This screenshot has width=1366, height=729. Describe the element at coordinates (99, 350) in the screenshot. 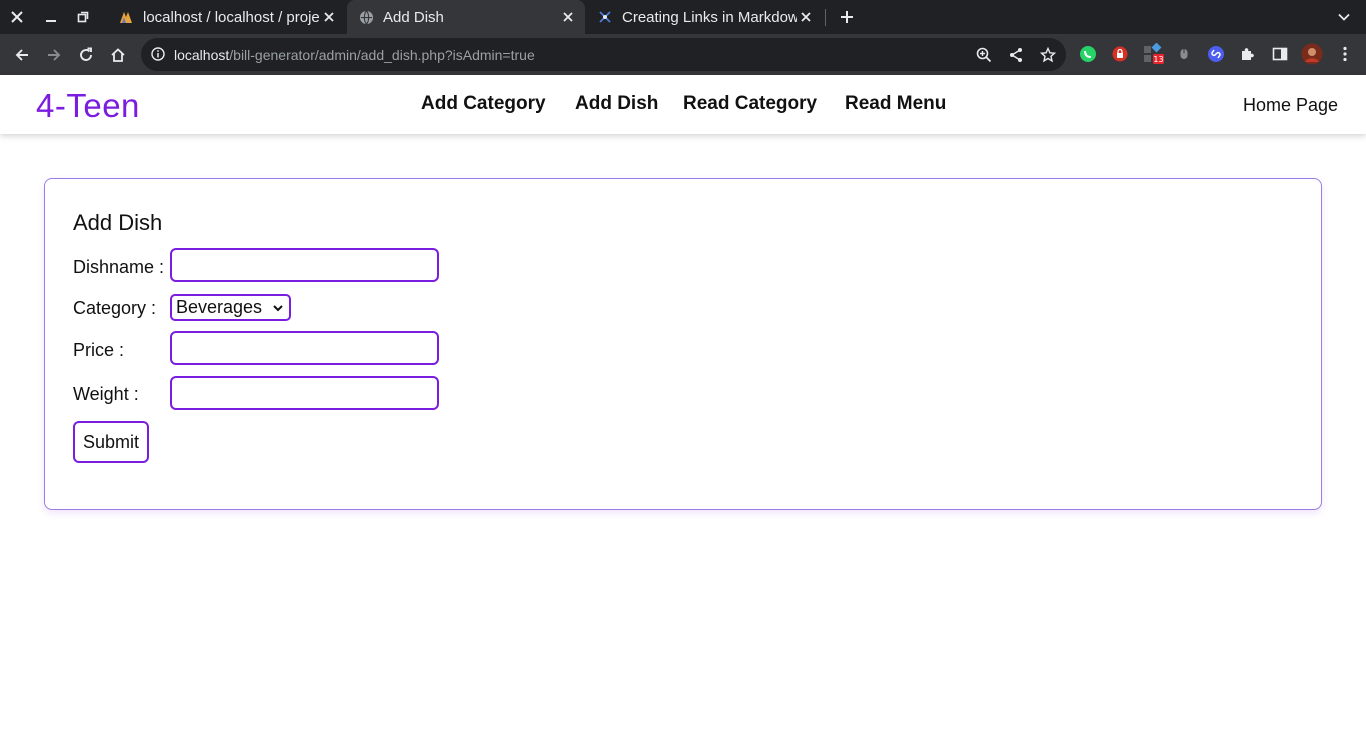

I see `price-label: Price :` at that location.